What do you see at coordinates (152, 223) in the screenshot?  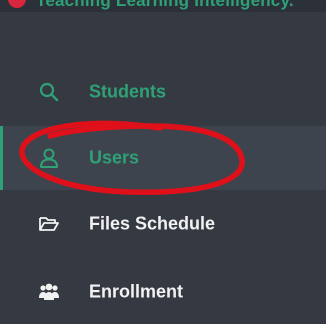 I see `sidebar-item-label: Files Schedule` at bounding box center [152, 223].